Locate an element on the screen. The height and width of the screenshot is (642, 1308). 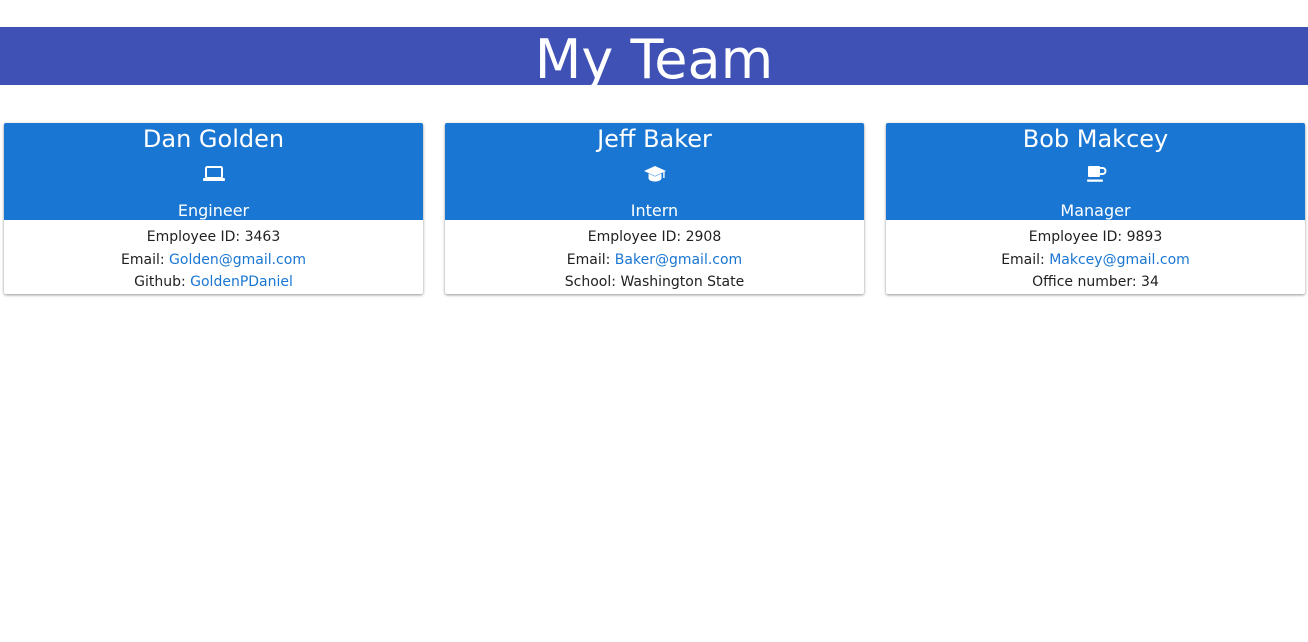
employee-role: Intern is located at coordinates (654, 210).